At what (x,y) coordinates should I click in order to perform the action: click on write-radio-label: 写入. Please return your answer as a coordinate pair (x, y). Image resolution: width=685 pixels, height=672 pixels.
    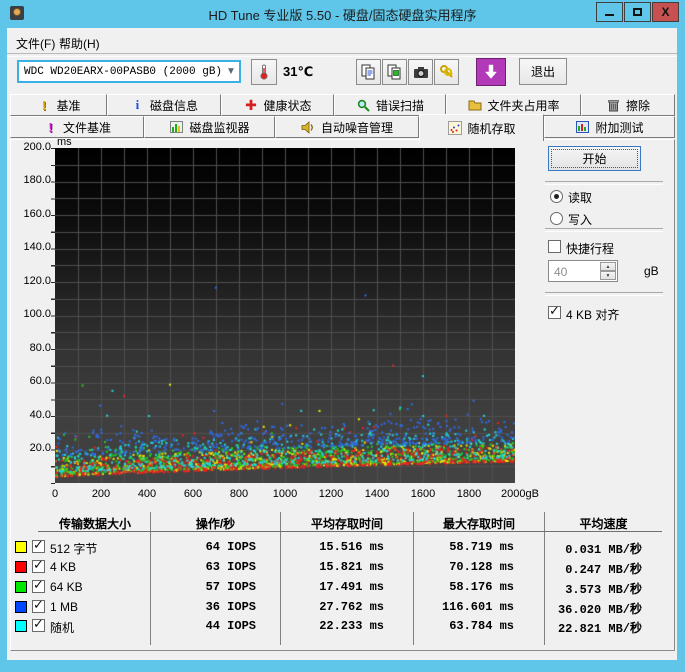
    Looking at the image, I should click on (580, 219).